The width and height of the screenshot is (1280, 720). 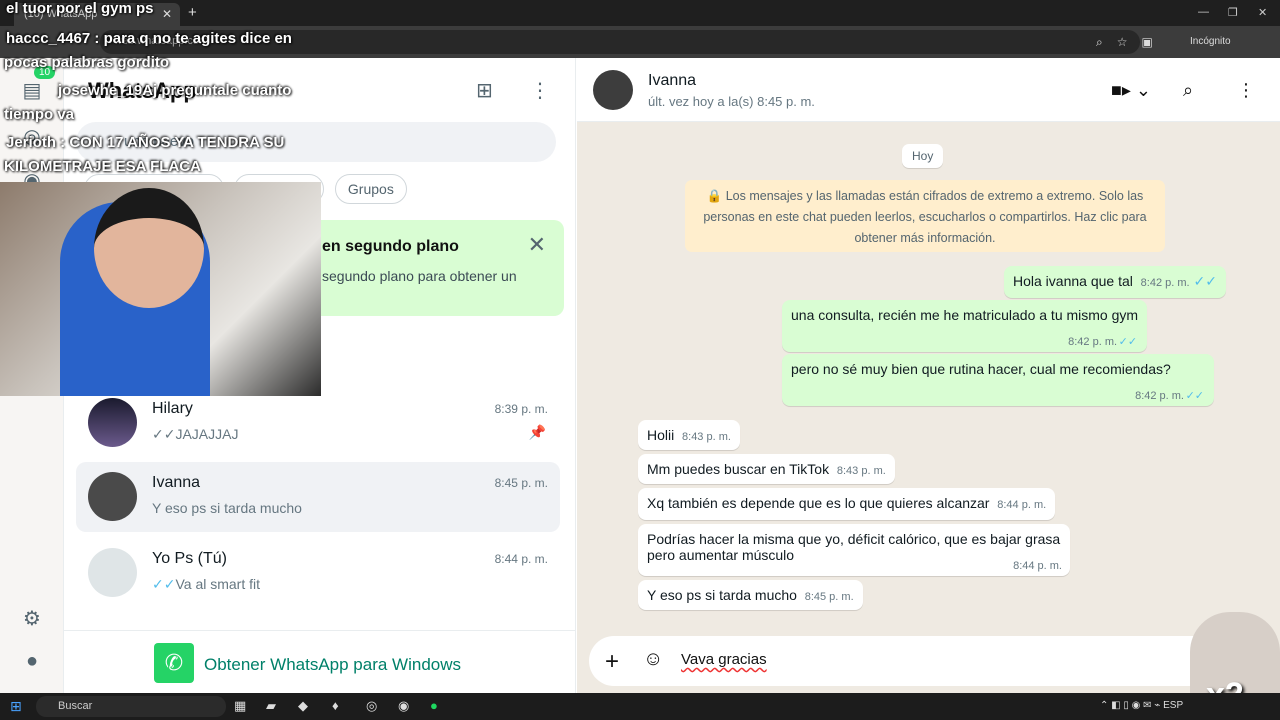 I want to click on chrome-icon: ◎, so click(x=371, y=706).